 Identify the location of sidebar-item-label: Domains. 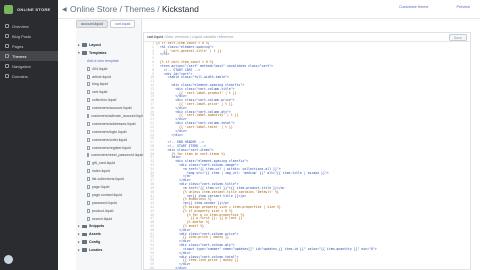
(20, 76).